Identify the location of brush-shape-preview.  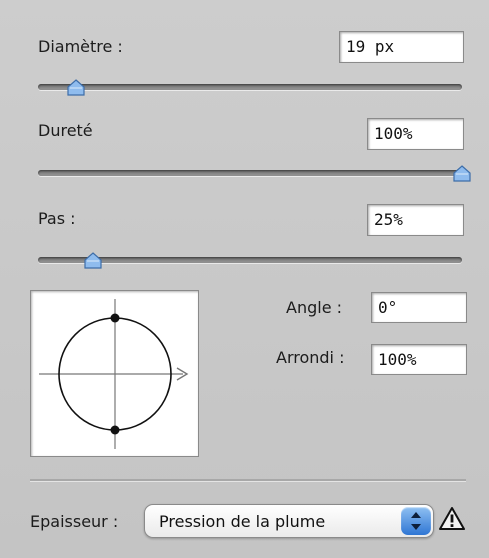
(114, 373).